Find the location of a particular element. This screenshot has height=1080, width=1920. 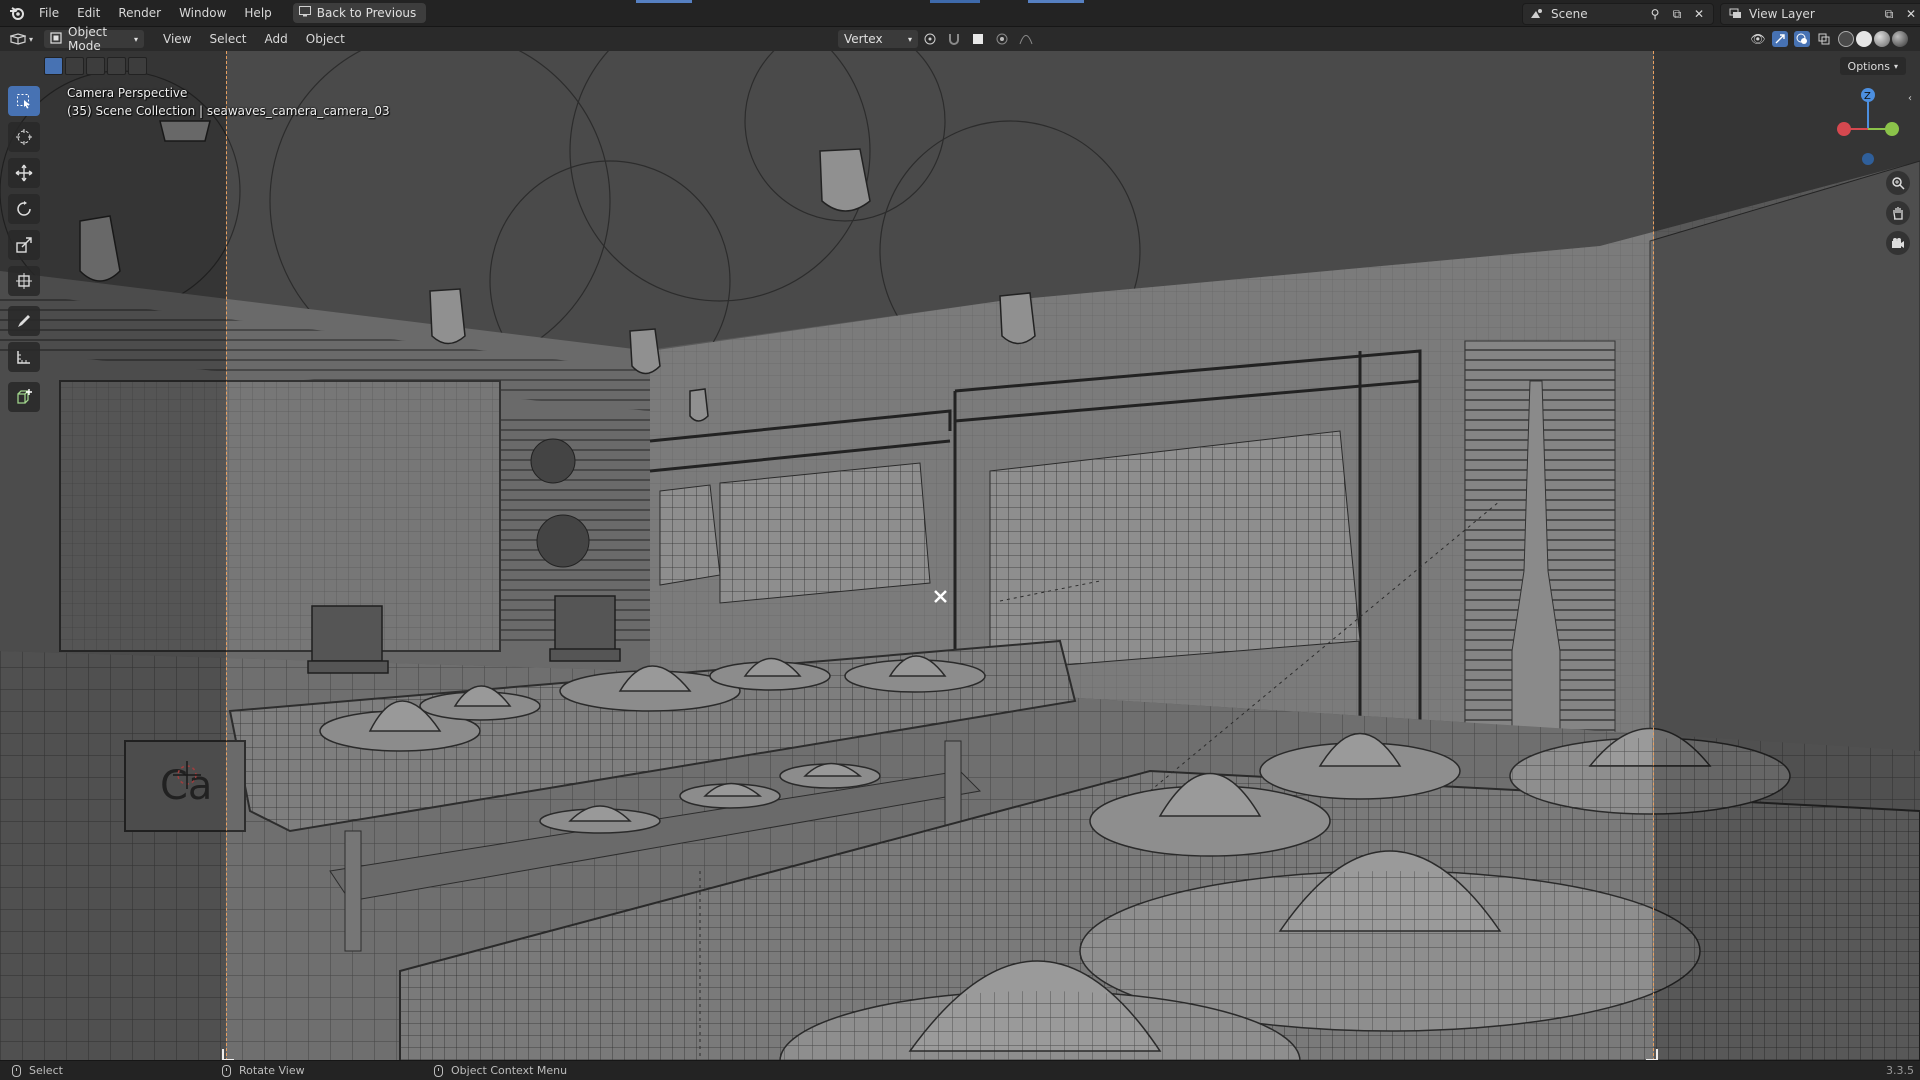

select-extend-icon is located at coordinates (74, 66).